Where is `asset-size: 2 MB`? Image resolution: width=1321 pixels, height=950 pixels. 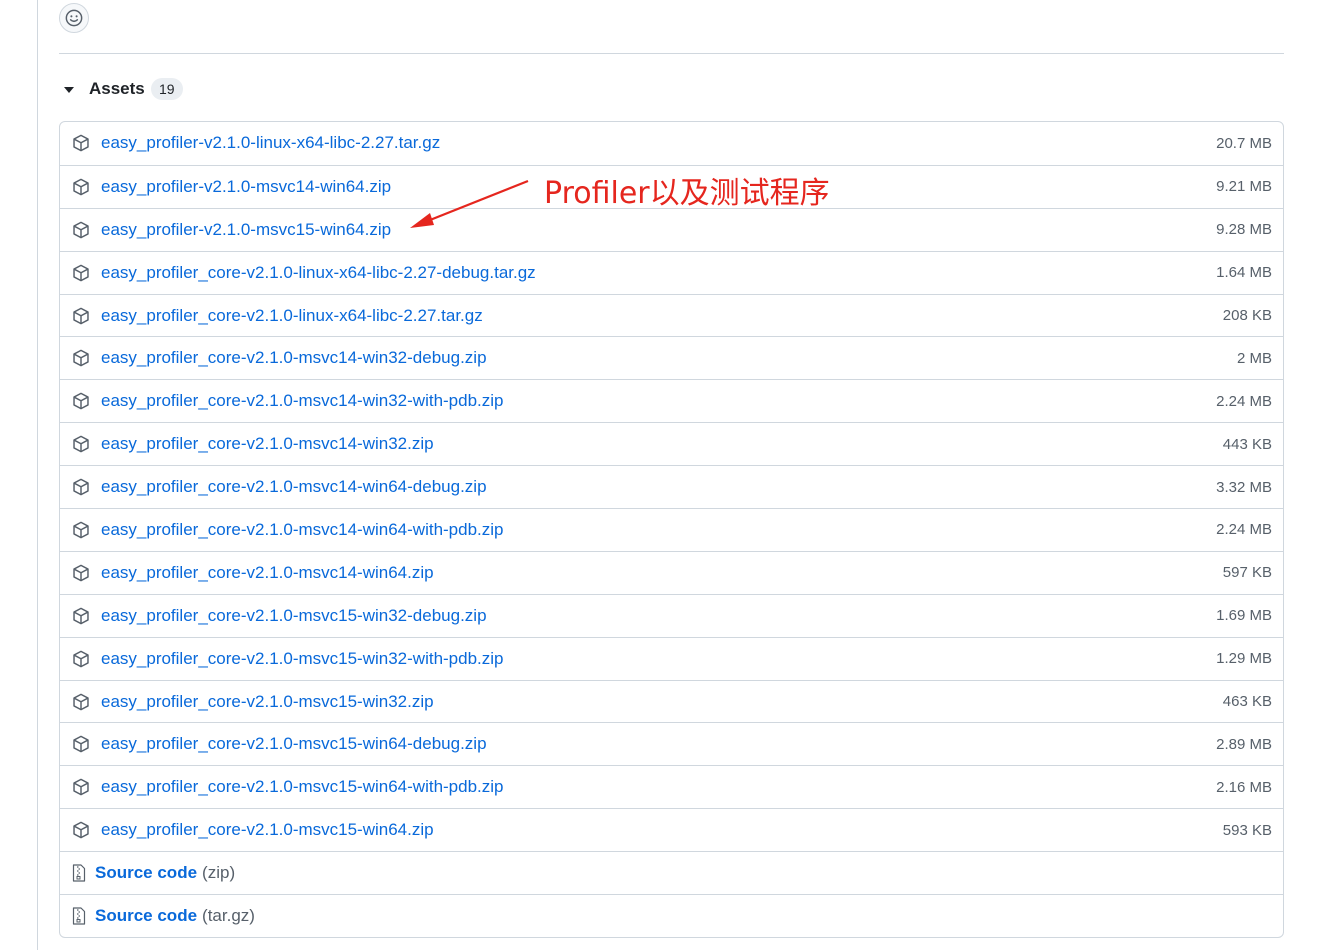 asset-size: 2 MB is located at coordinates (1254, 358).